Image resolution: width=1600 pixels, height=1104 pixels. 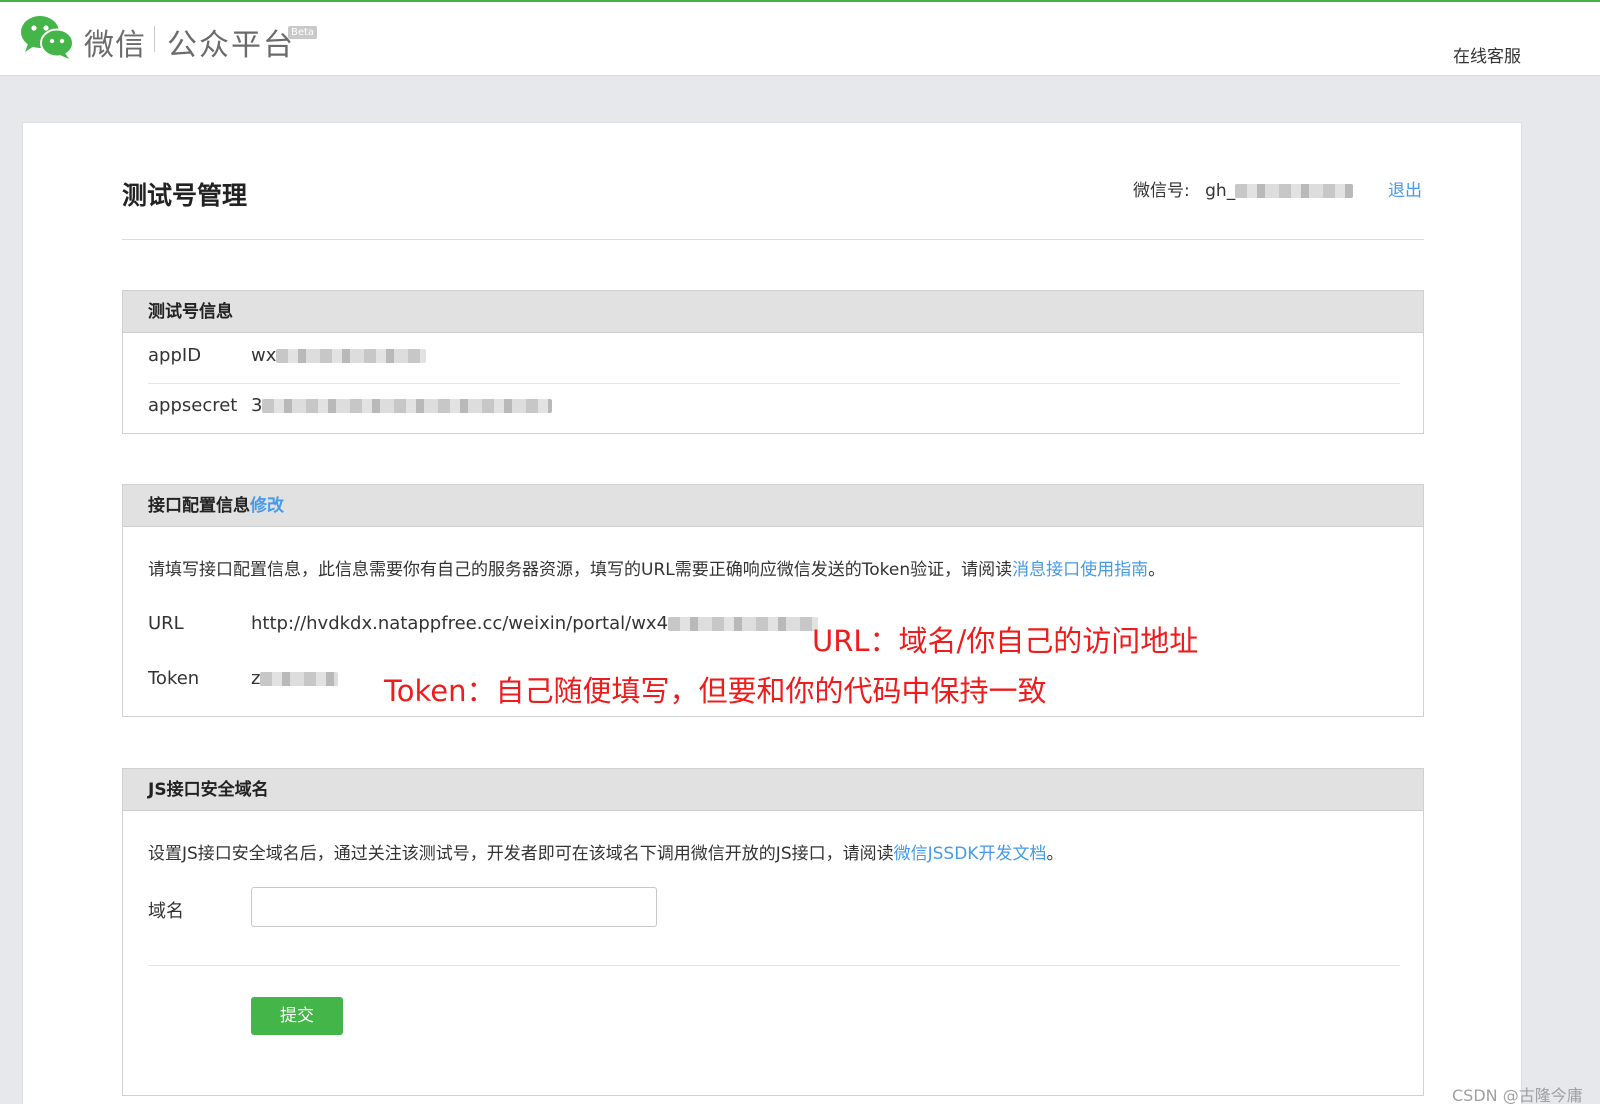 I want to click on account-value: gh_, so click(x=1279, y=191).